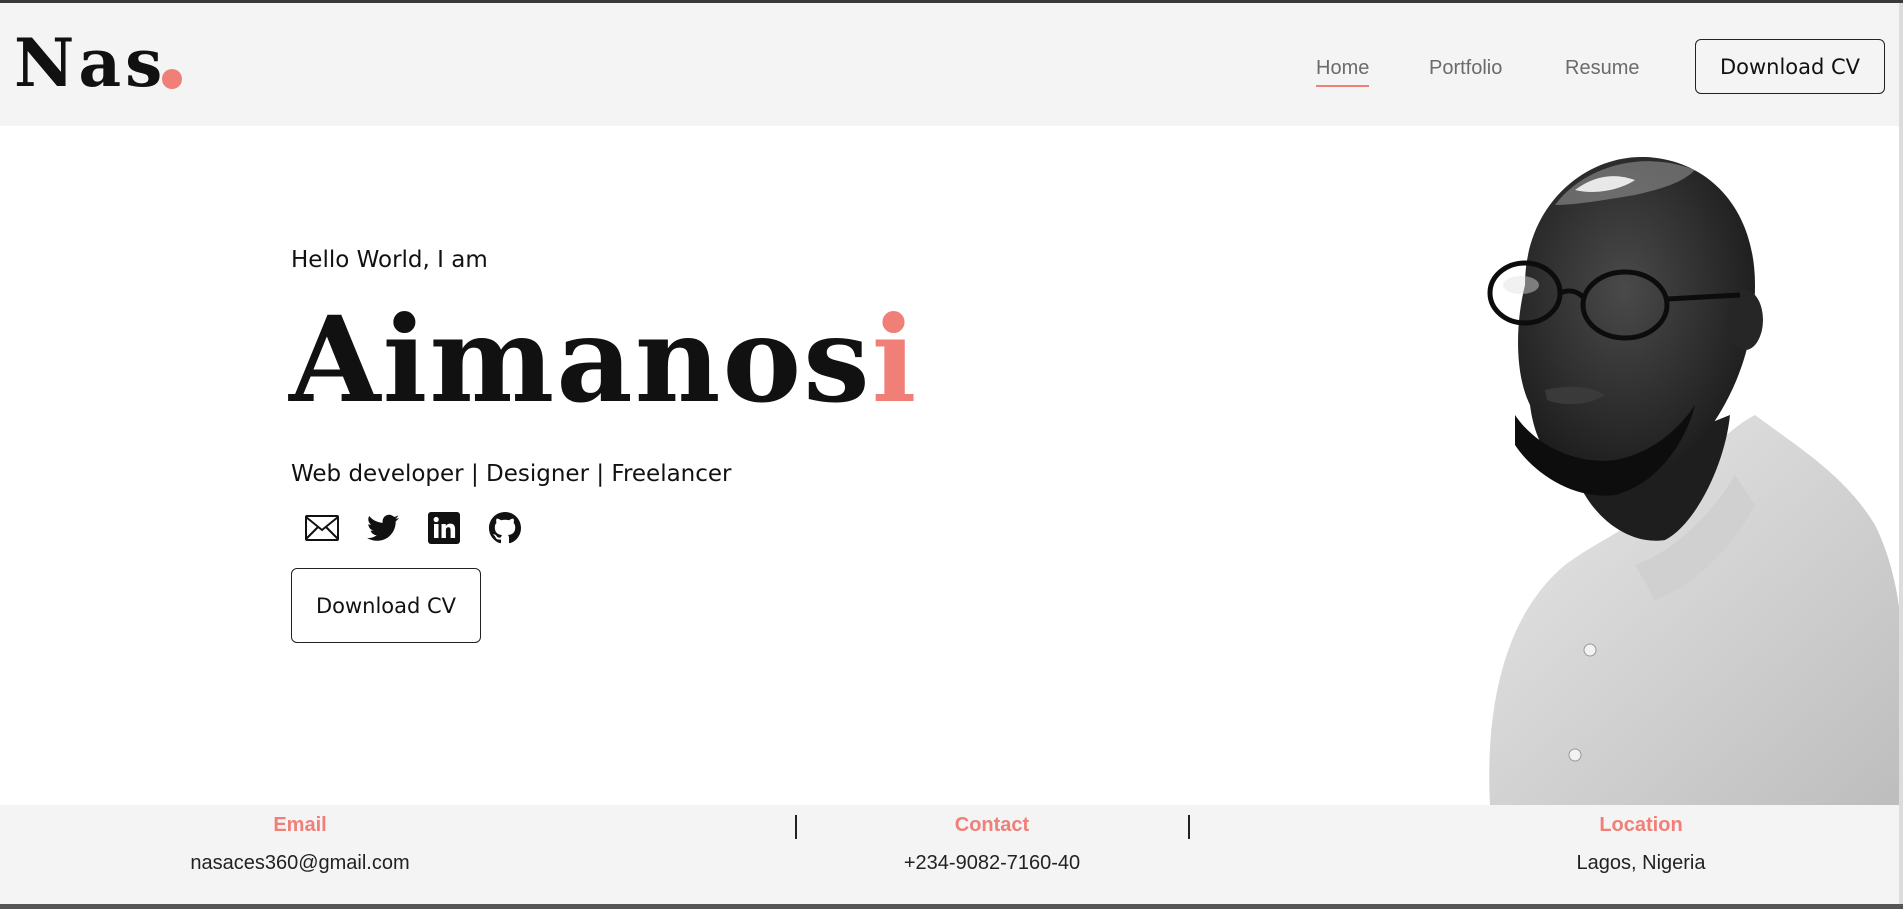 The width and height of the screenshot is (1903, 909). I want to click on contact-title: Contact, so click(992, 825).